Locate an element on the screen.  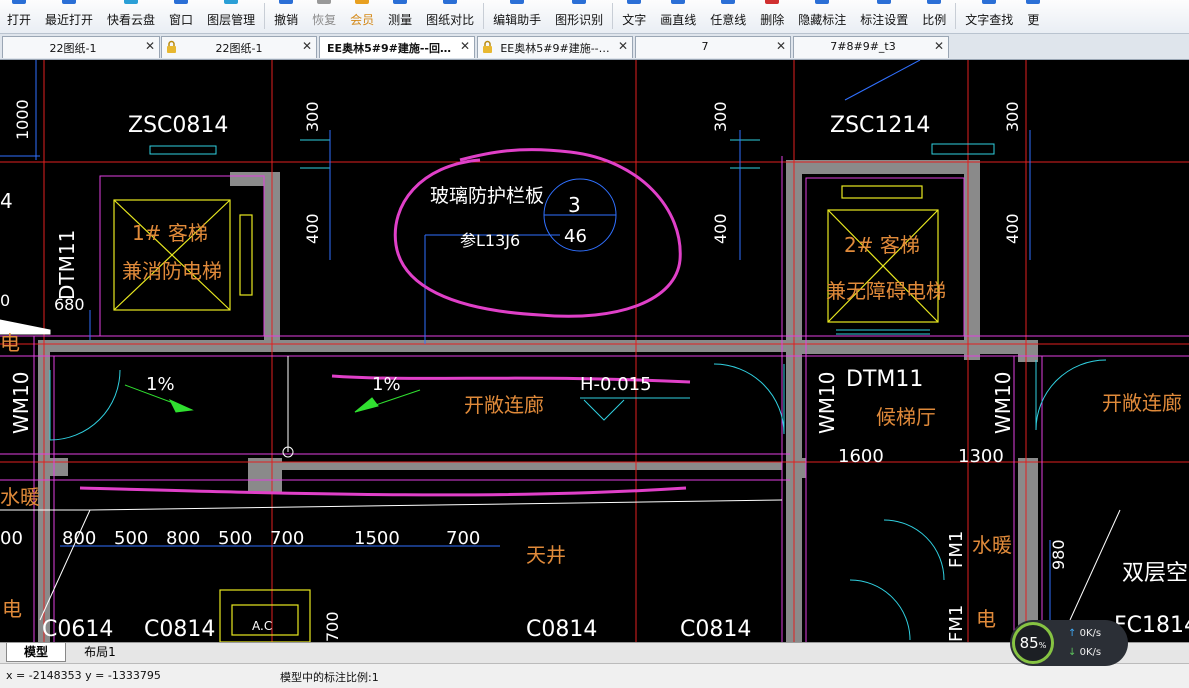
document-tab-3: EE奥林5#9#建施--… ✕ is located at coordinates (555, 47).